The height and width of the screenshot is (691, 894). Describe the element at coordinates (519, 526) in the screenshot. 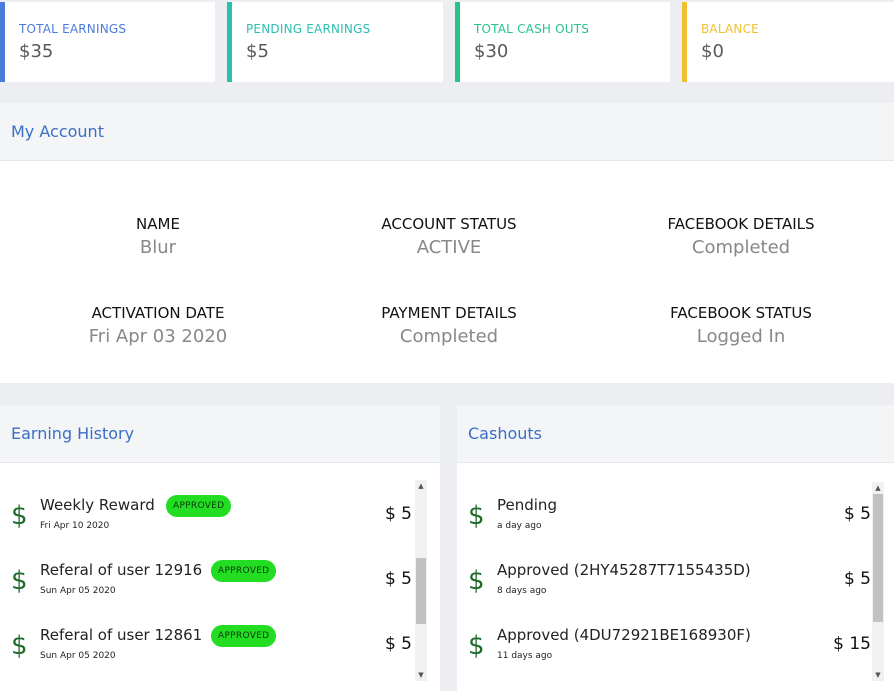

I see `item-date: a day ago` at that location.